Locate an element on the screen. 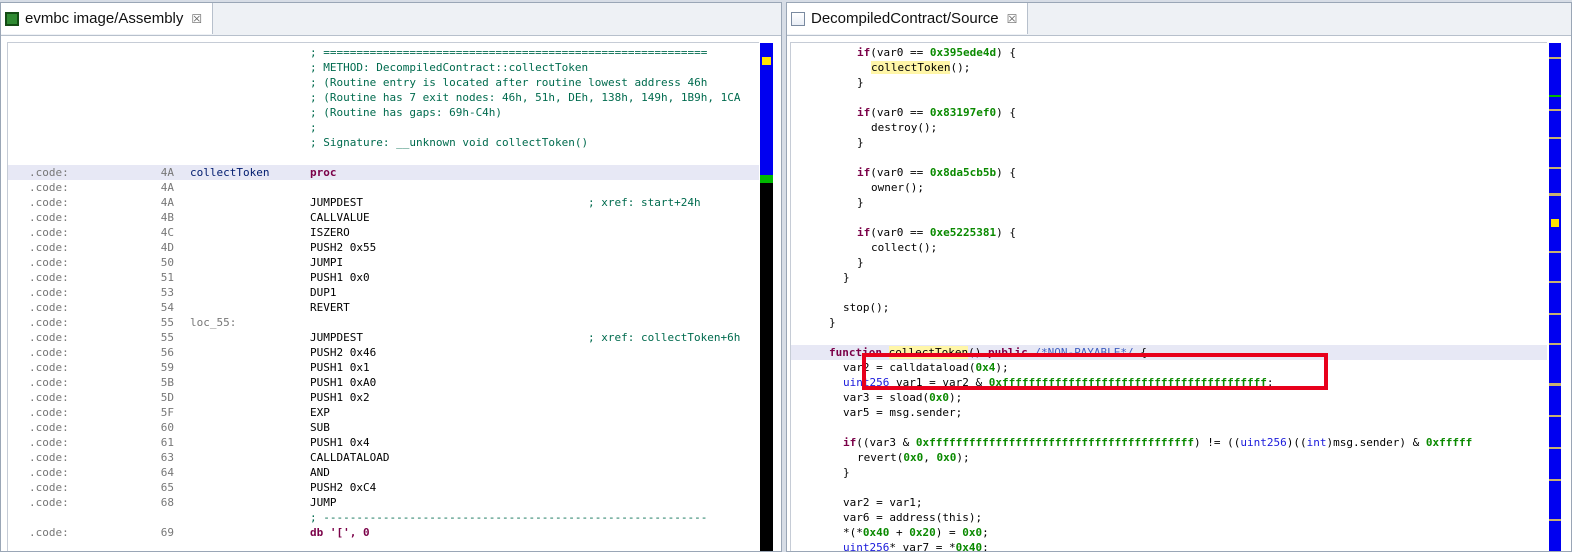 This screenshot has width=1572, height=552. code-text: (var0 == is located at coordinates (900, 172).